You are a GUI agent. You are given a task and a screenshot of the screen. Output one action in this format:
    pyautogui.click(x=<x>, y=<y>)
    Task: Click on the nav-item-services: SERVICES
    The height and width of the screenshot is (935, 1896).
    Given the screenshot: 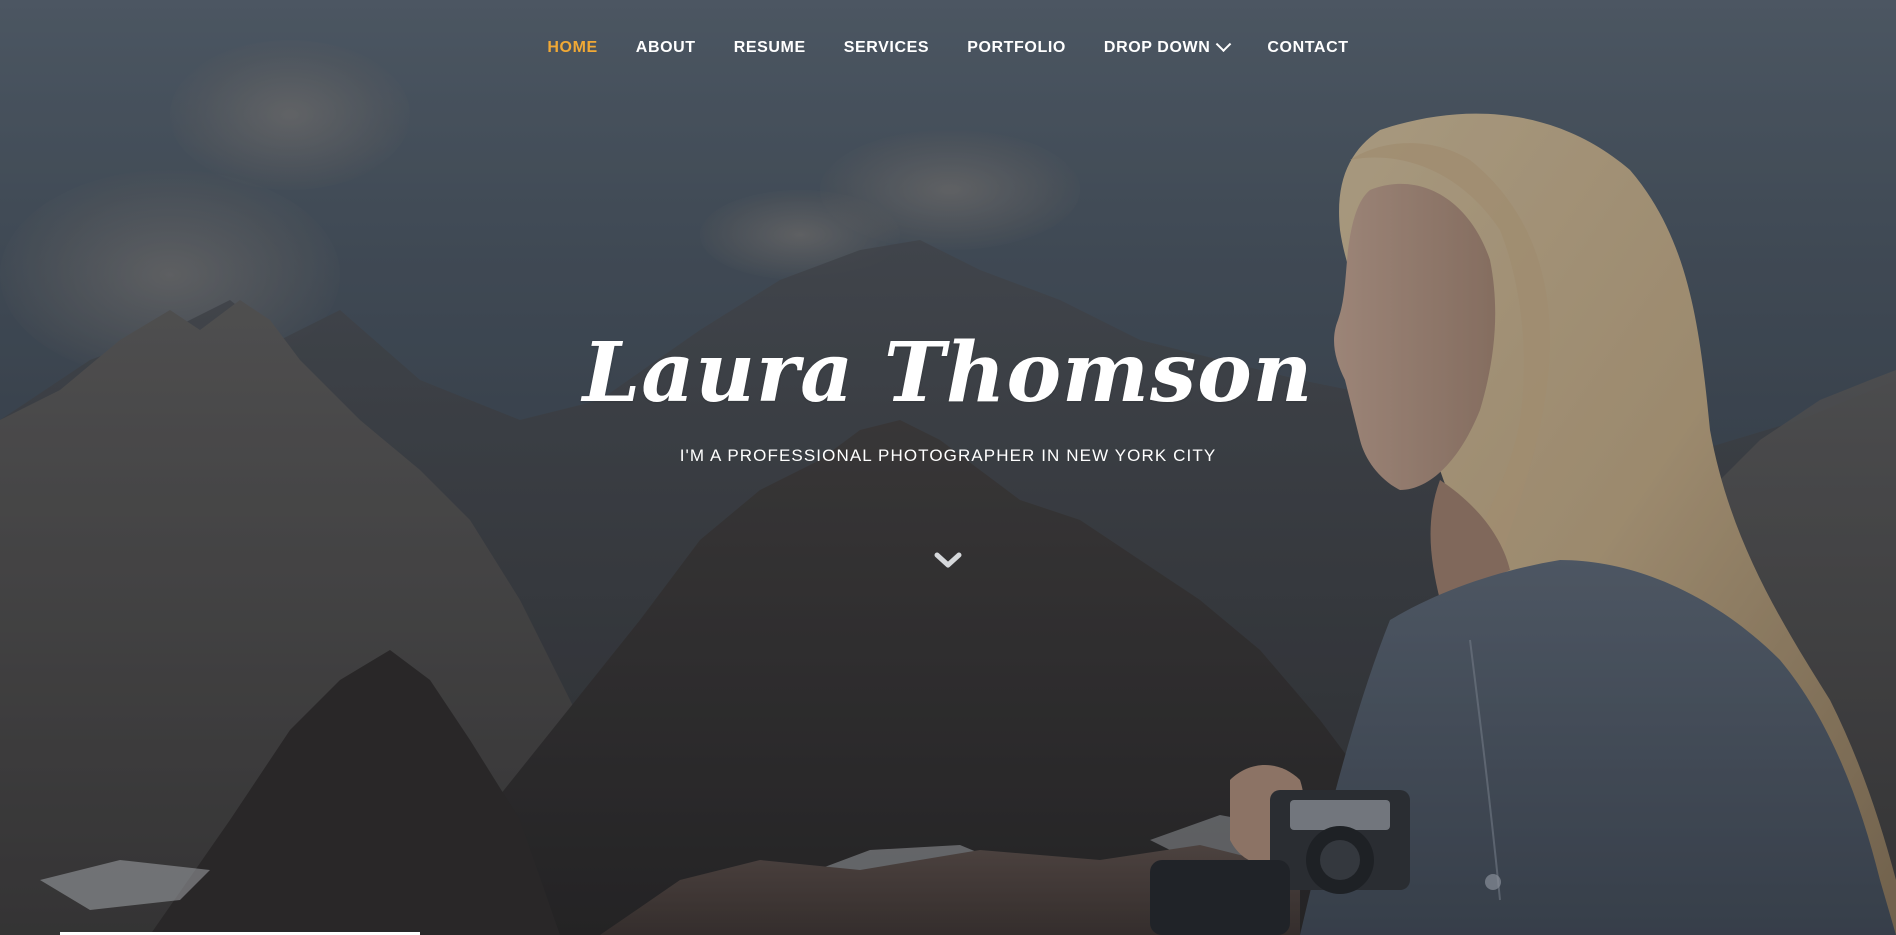 What is the action you would take?
    pyautogui.click(x=886, y=48)
    